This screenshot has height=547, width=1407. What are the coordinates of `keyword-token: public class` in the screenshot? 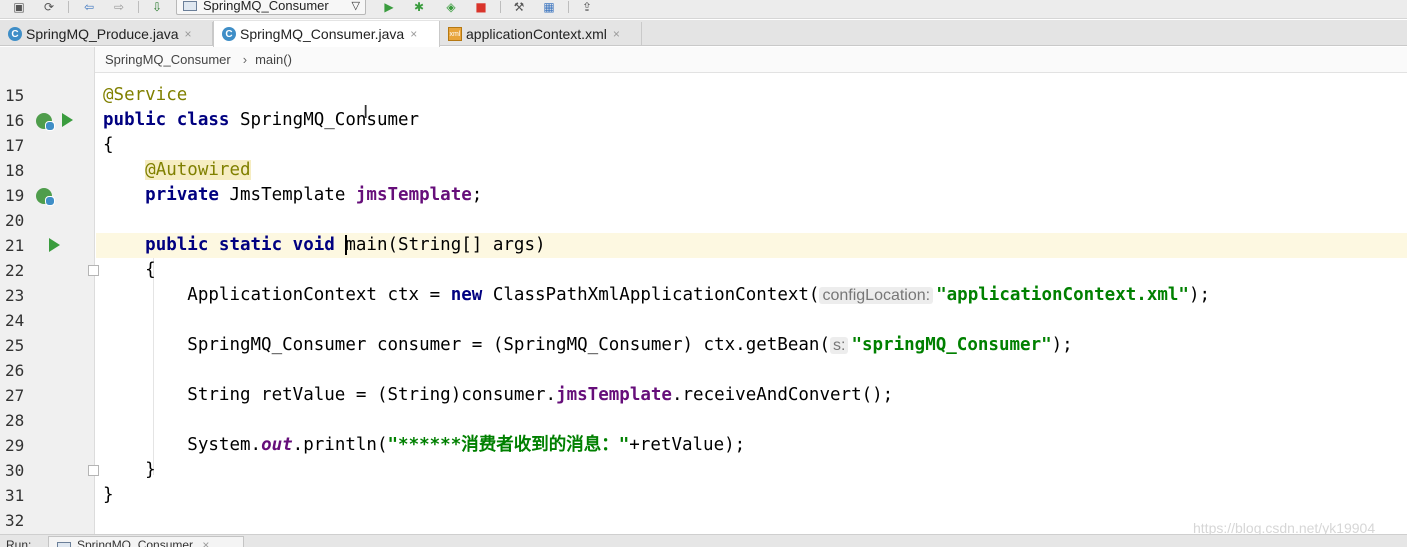 It's located at (166, 120).